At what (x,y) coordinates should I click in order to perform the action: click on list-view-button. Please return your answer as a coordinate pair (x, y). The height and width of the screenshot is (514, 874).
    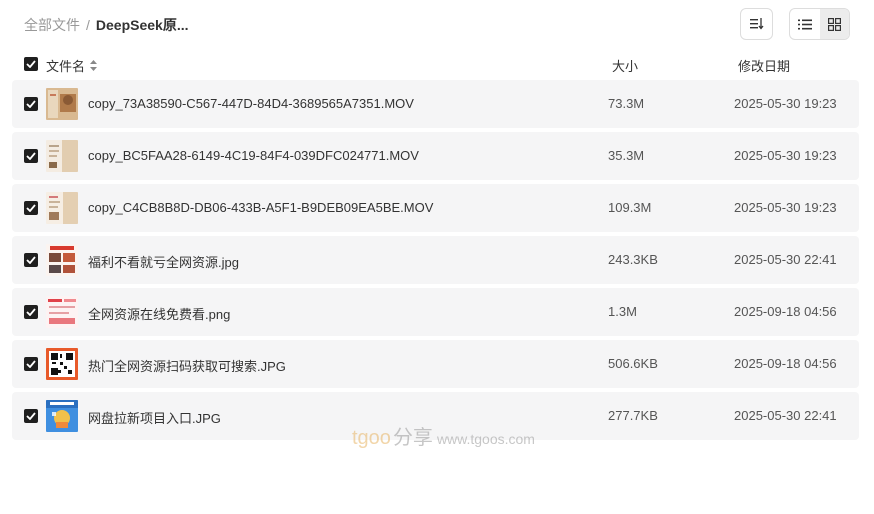
    Looking at the image, I should click on (805, 24).